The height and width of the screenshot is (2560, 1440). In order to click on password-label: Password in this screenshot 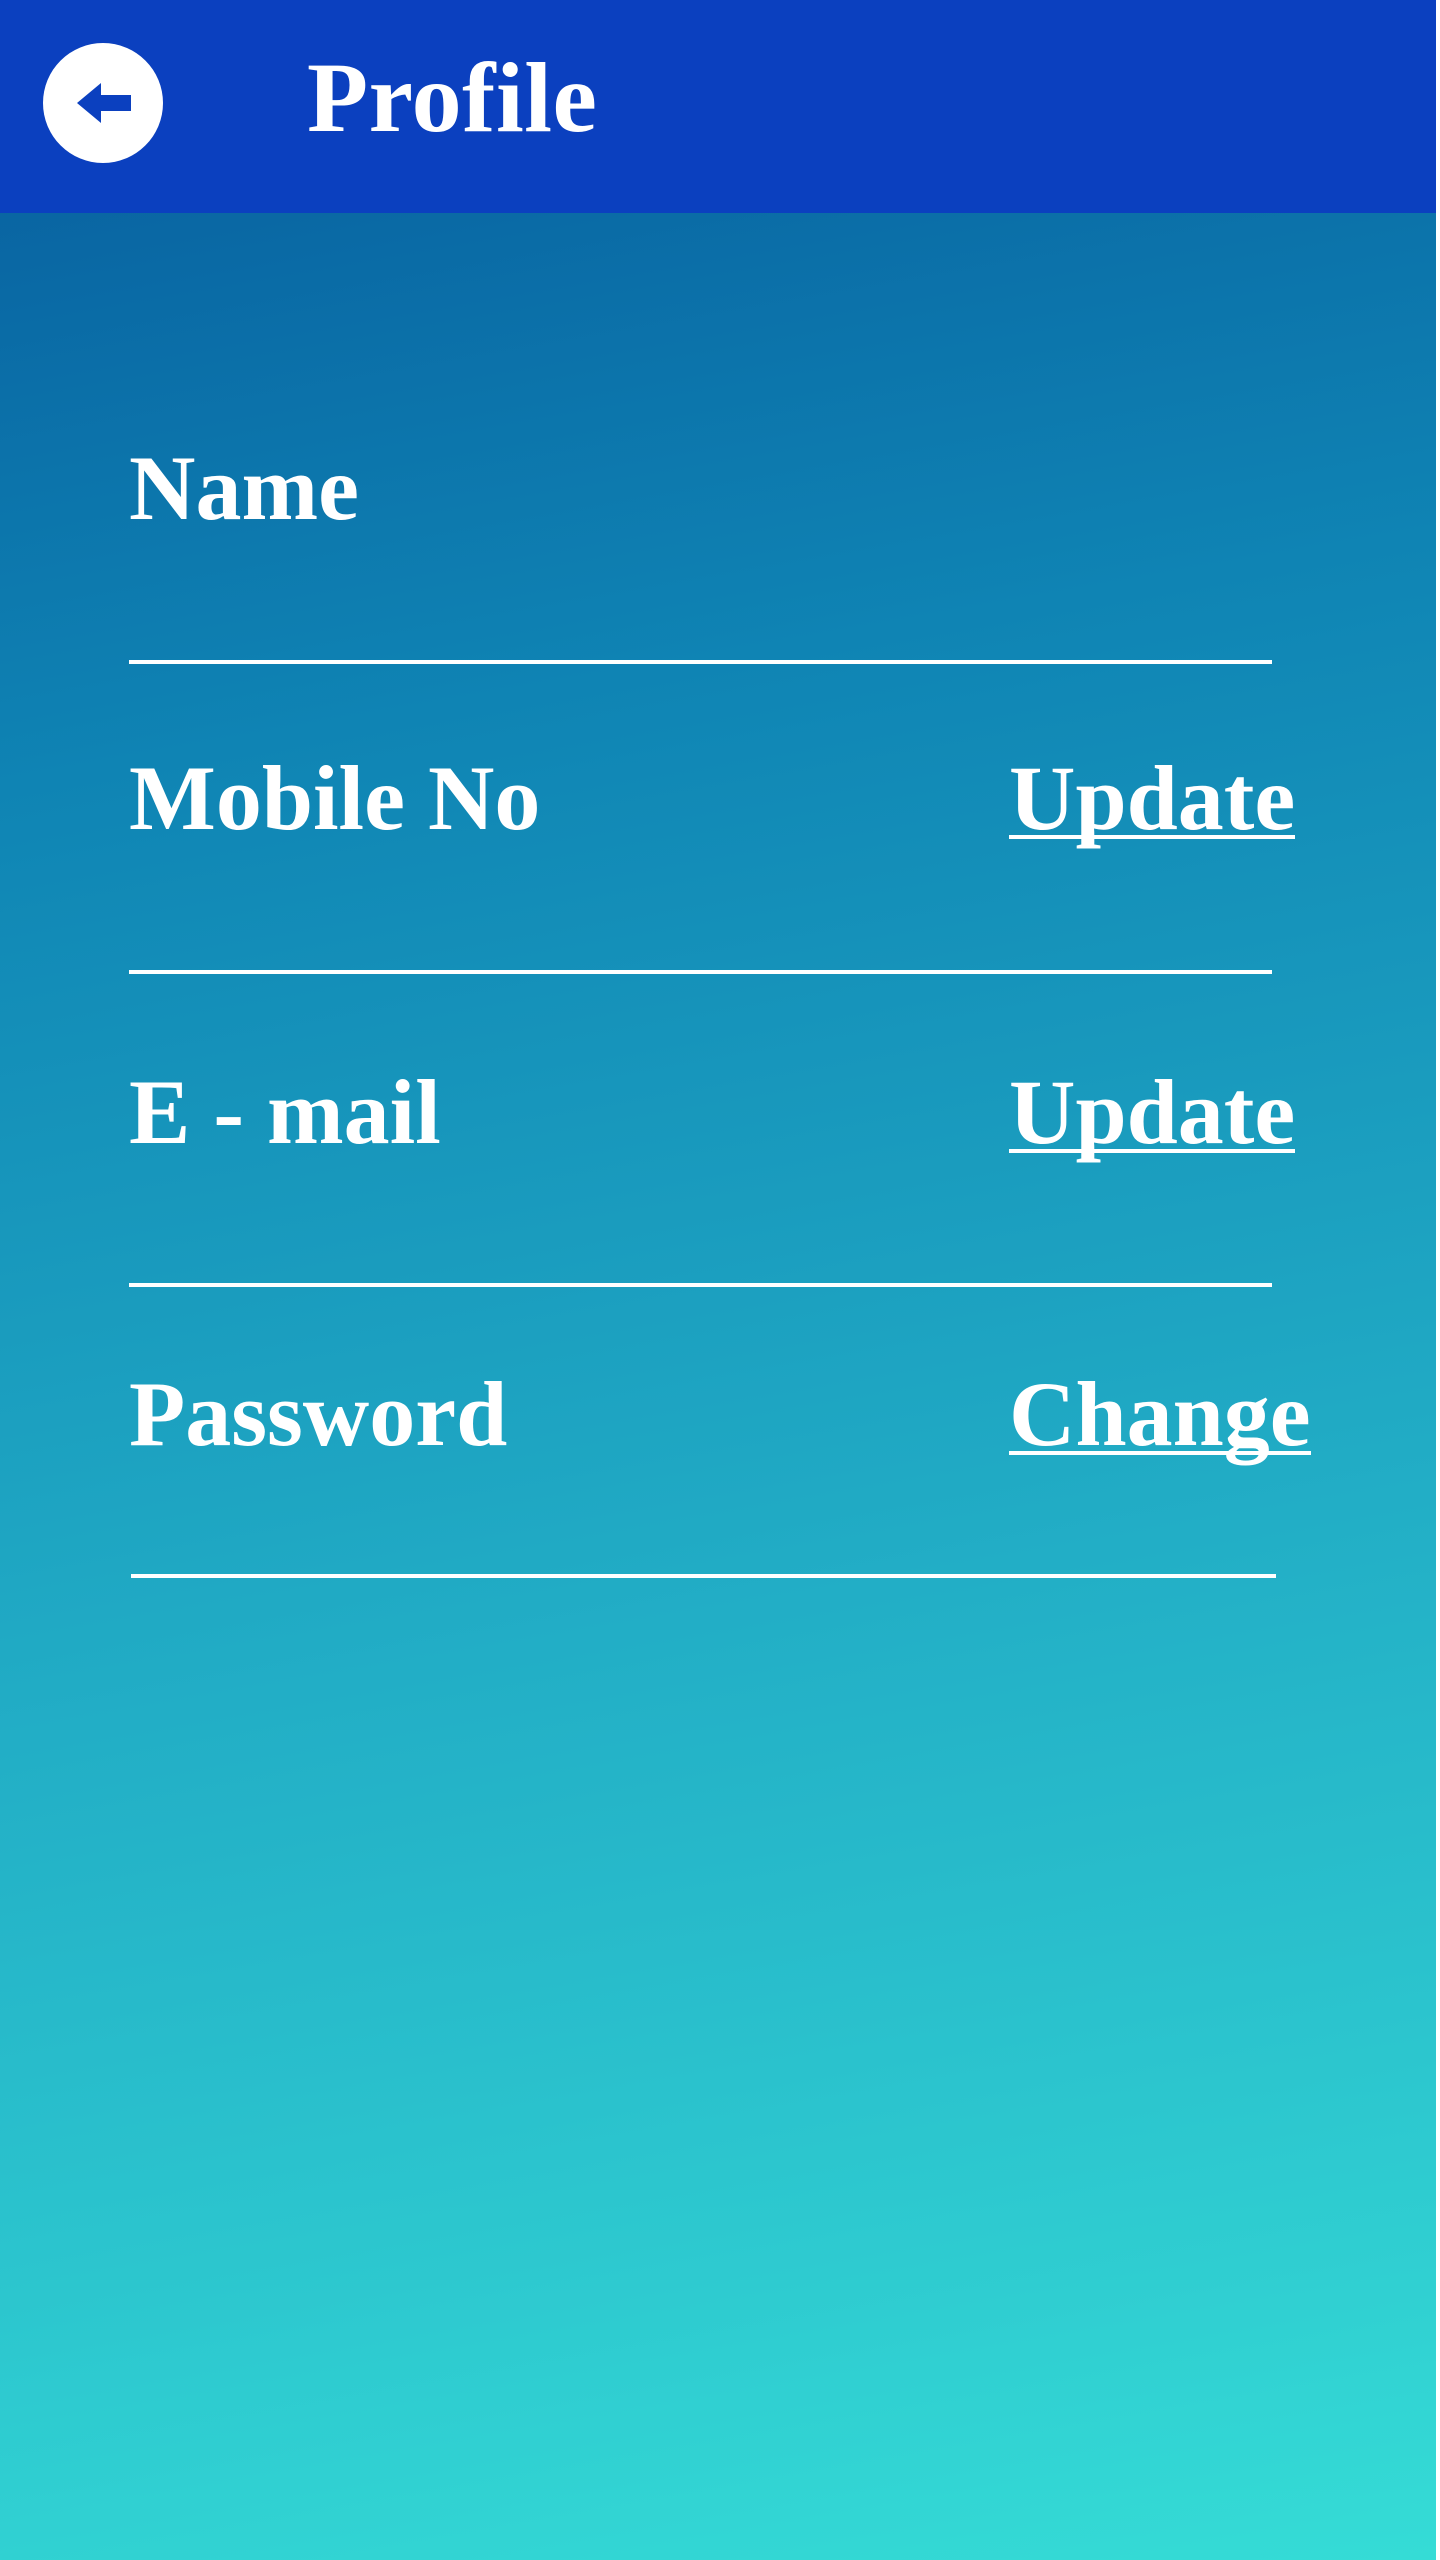, I will do `click(318, 1414)`.